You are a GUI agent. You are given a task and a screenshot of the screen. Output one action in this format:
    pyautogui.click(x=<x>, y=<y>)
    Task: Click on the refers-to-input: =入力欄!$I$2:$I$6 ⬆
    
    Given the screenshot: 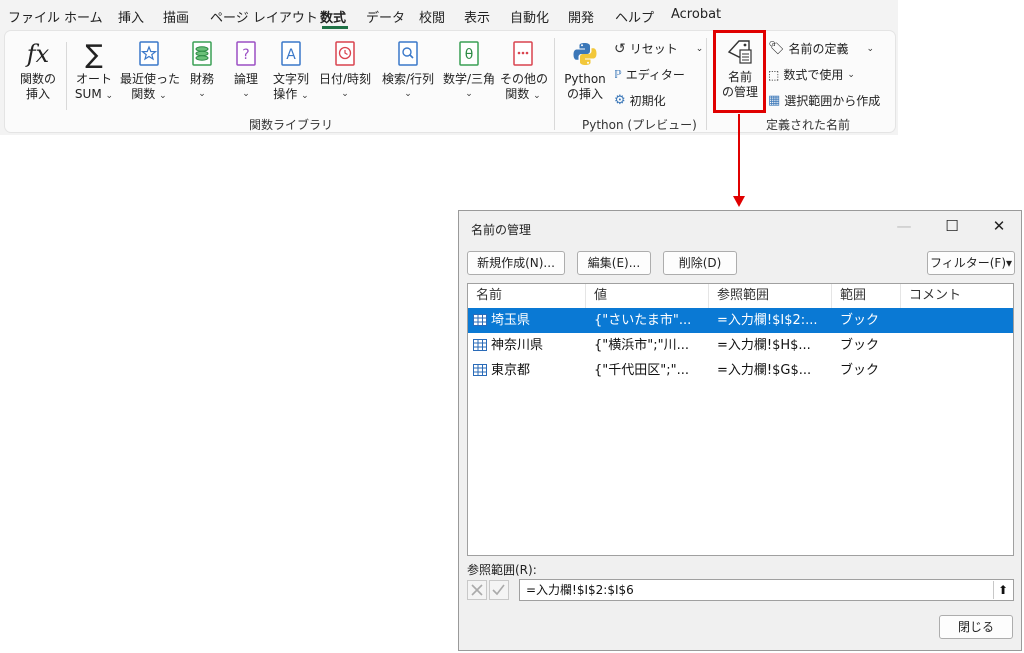 What is the action you would take?
    pyautogui.click(x=766, y=590)
    